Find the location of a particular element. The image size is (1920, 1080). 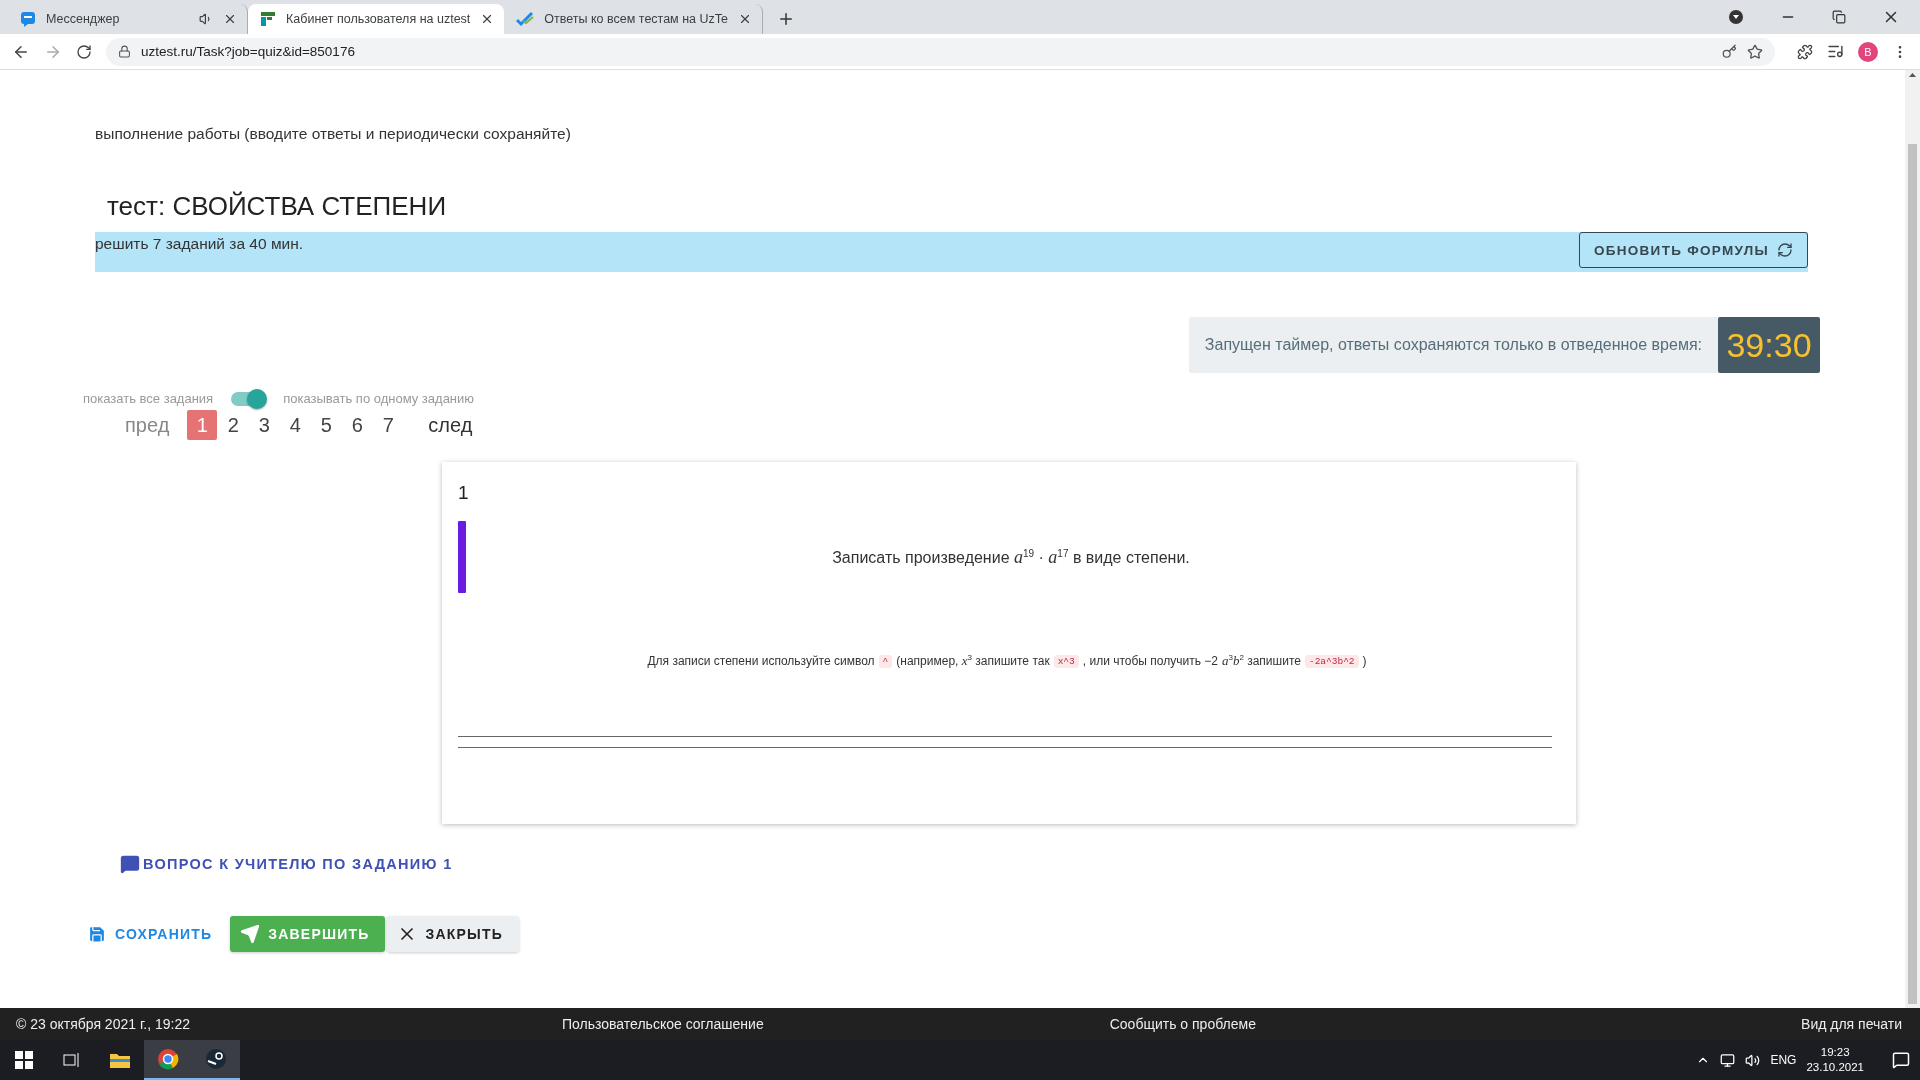

timer-label: Запущен таймер, ответы сохраняются только в отведенное время: is located at coordinates (1453, 345).